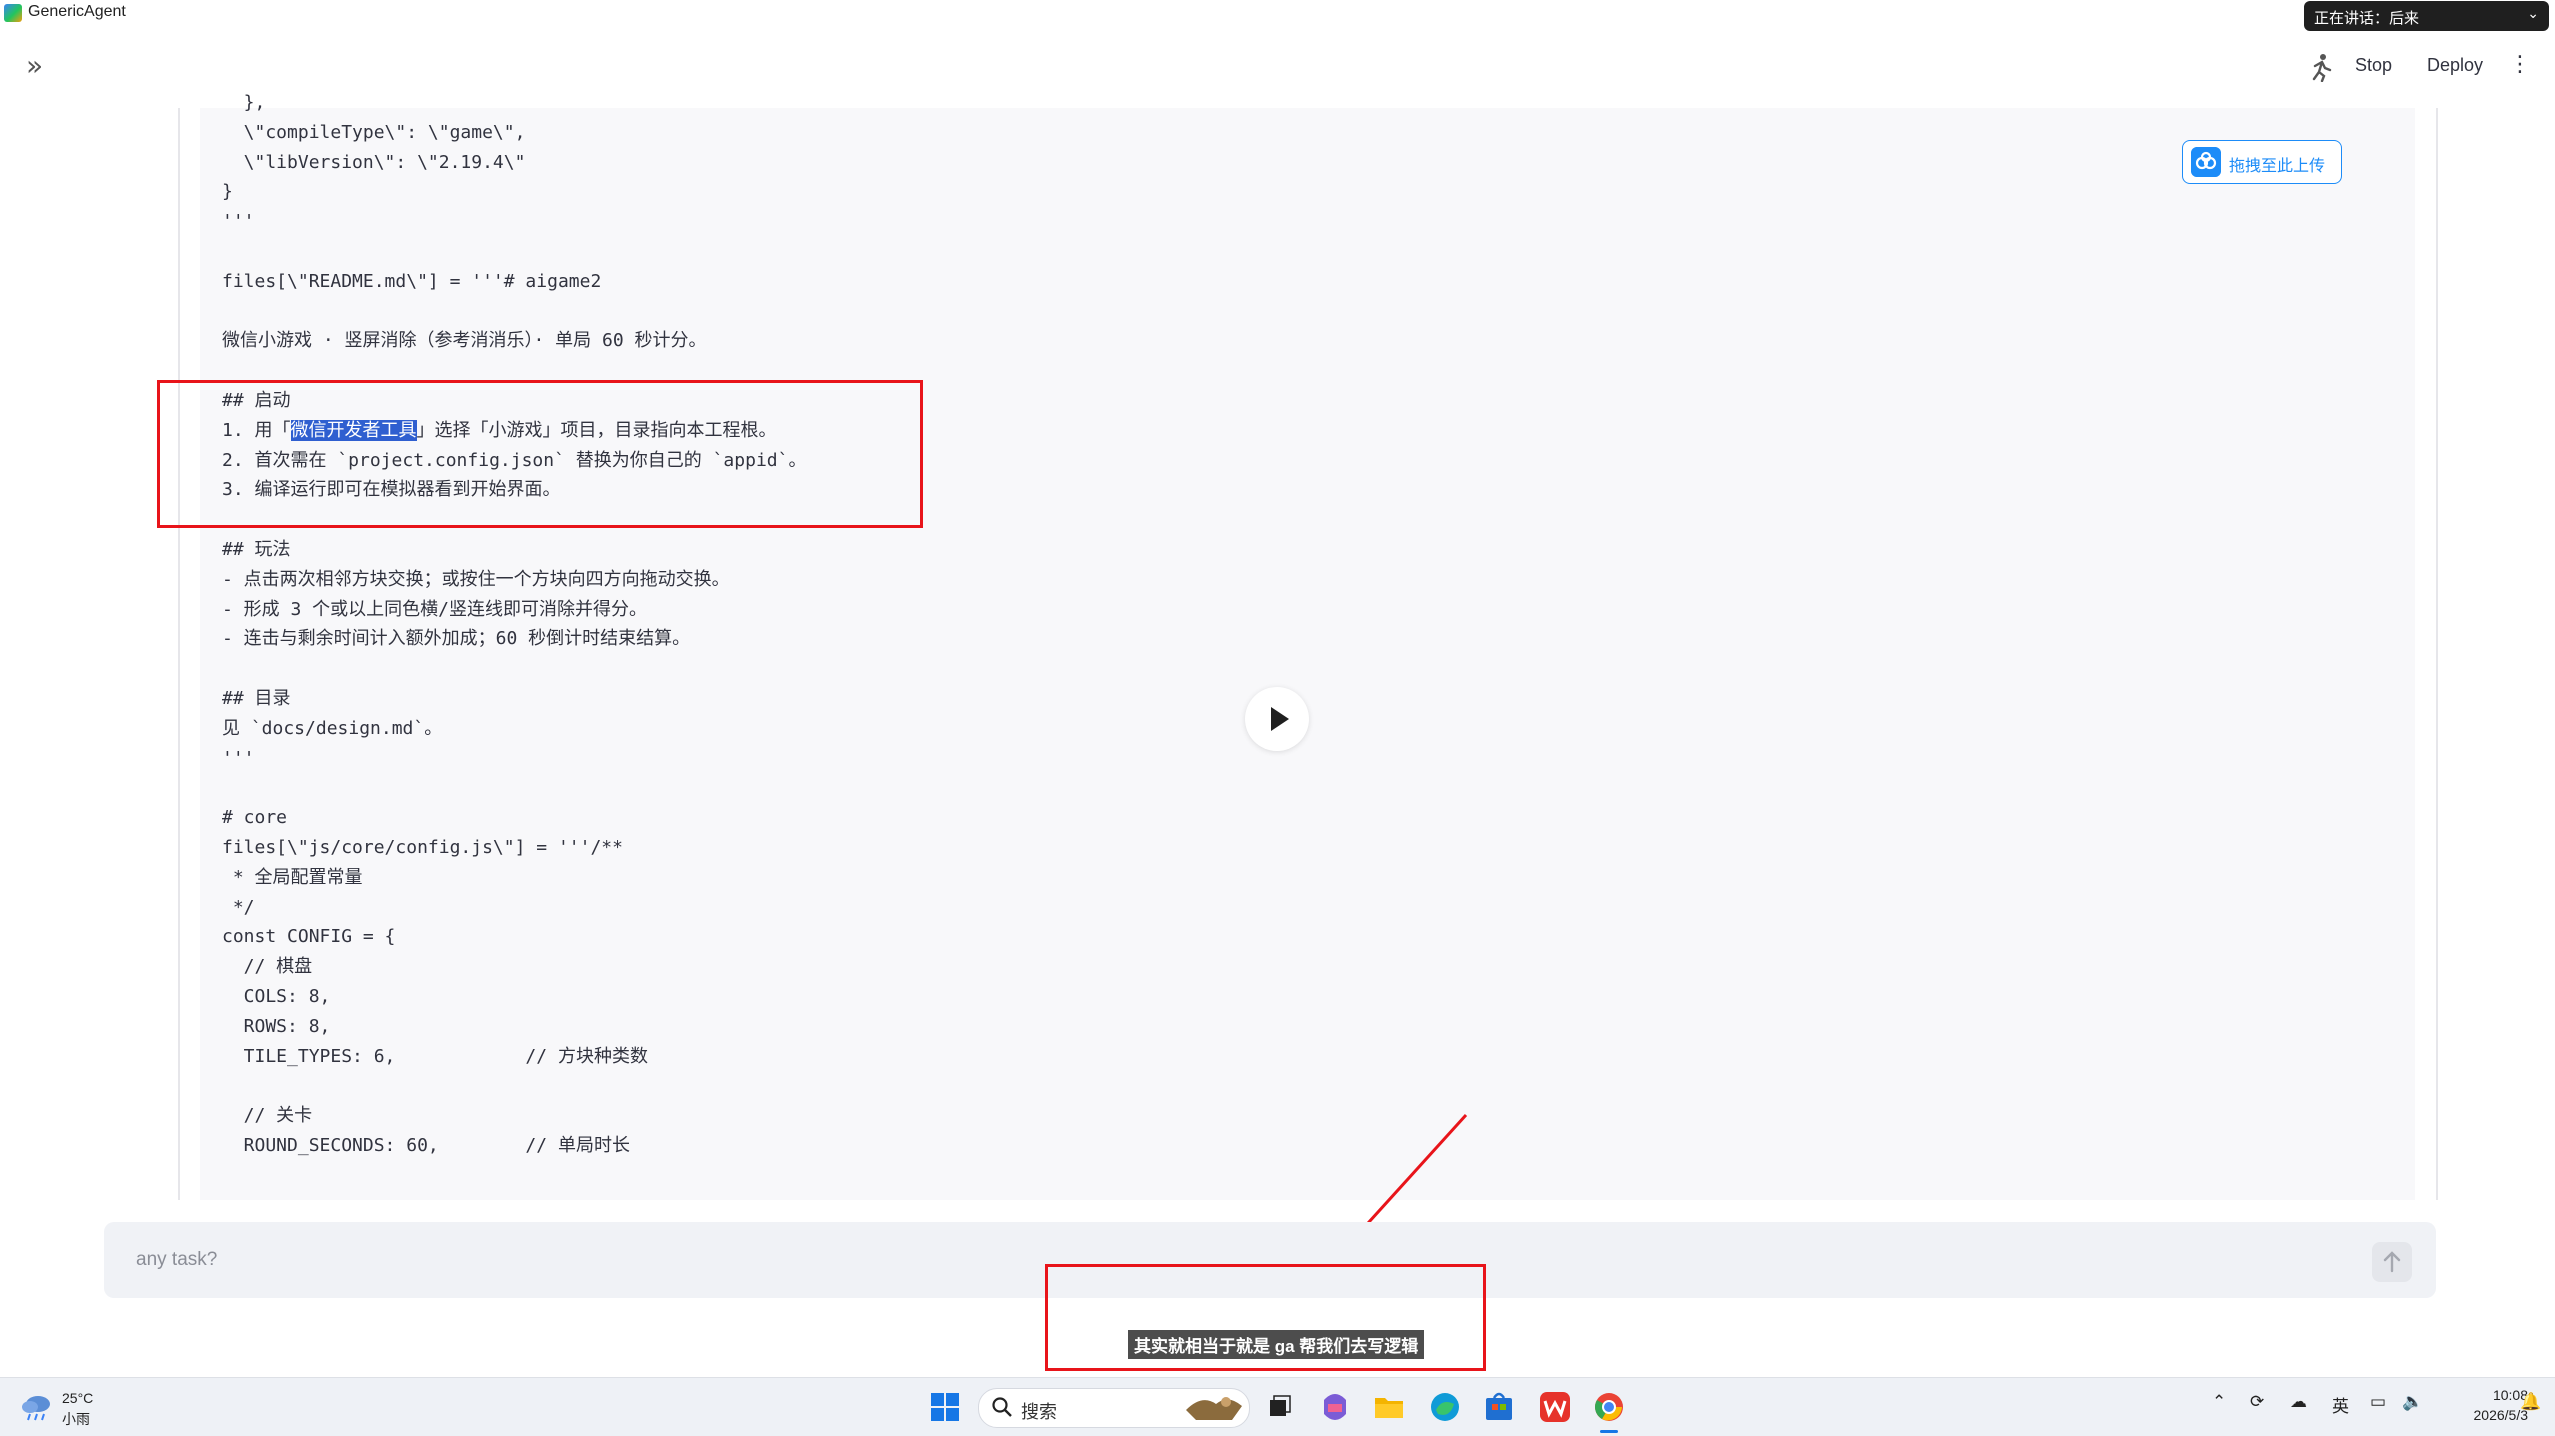 This screenshot has height=1436, width=2555. I want to click on running-man-icon, so click(2322, 68).